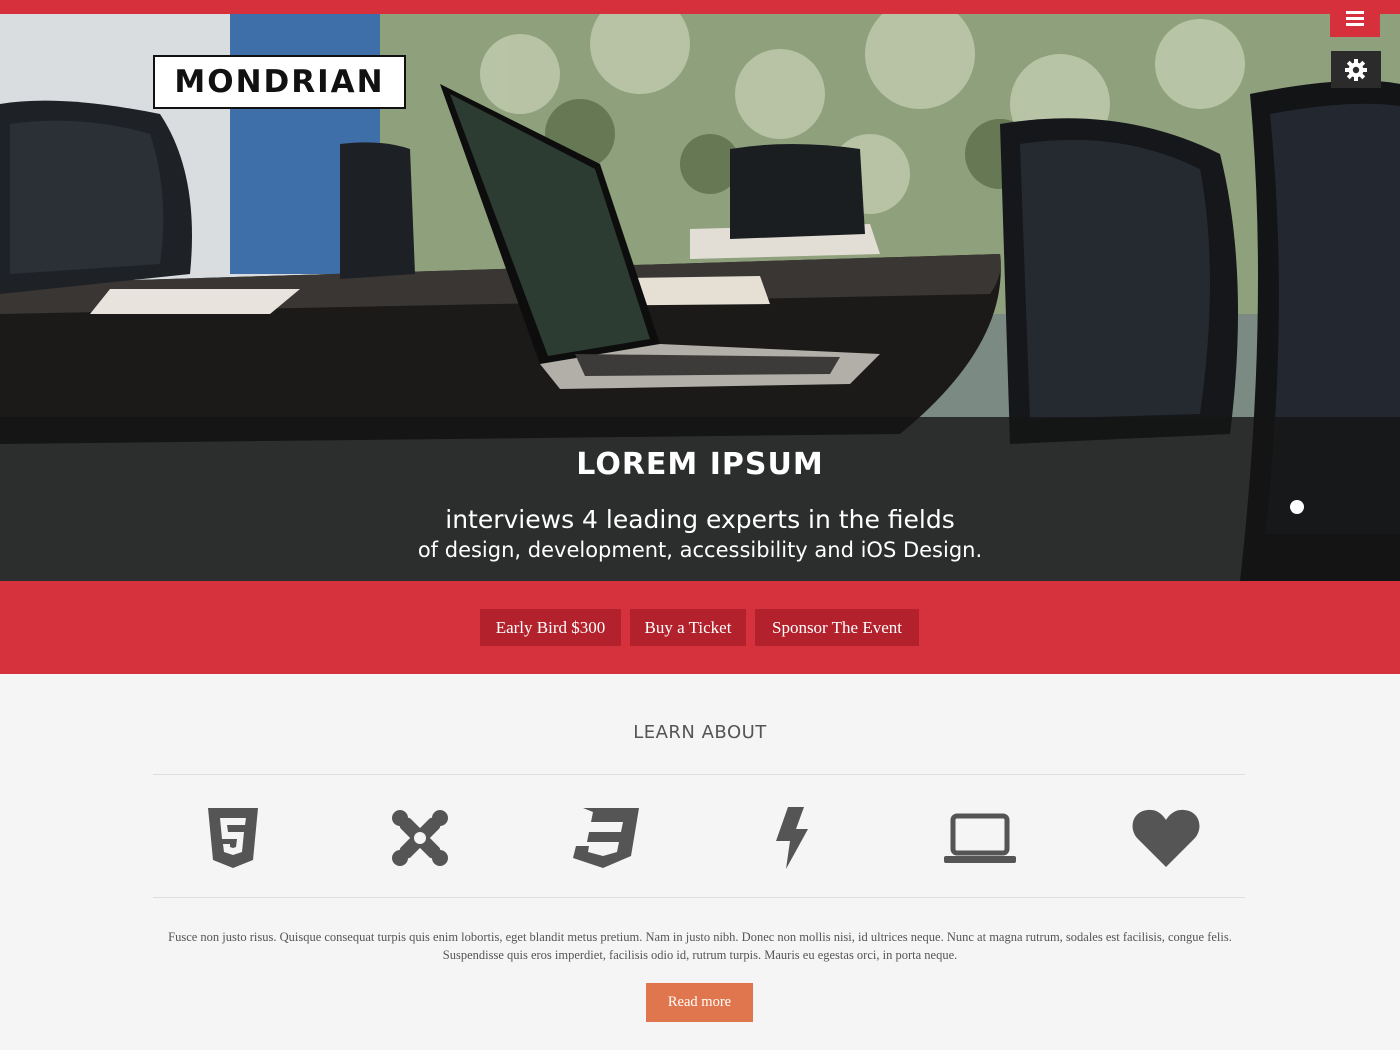 Image resolution: width=1400 pixels, height=1050 pixels. I want to click on heart-icon, so click(1166, 838).